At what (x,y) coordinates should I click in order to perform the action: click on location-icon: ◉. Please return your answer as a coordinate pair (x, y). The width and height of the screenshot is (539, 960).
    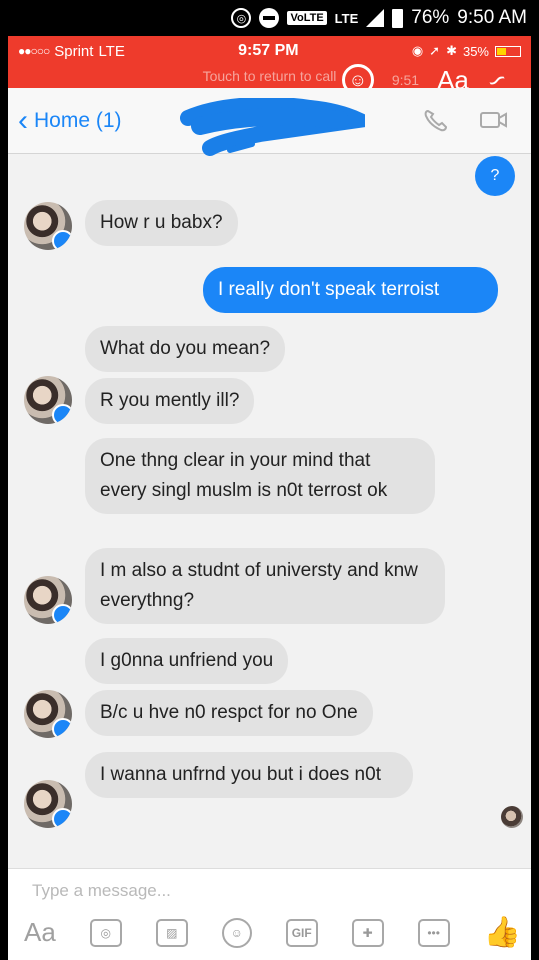
    Looking at the image, I should click on (417, 50).